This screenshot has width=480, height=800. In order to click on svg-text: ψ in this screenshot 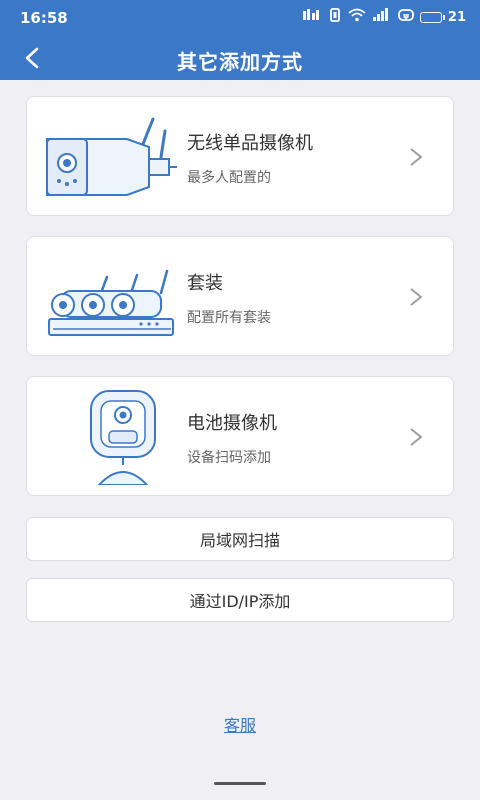, I will do `click(406, 16)`.